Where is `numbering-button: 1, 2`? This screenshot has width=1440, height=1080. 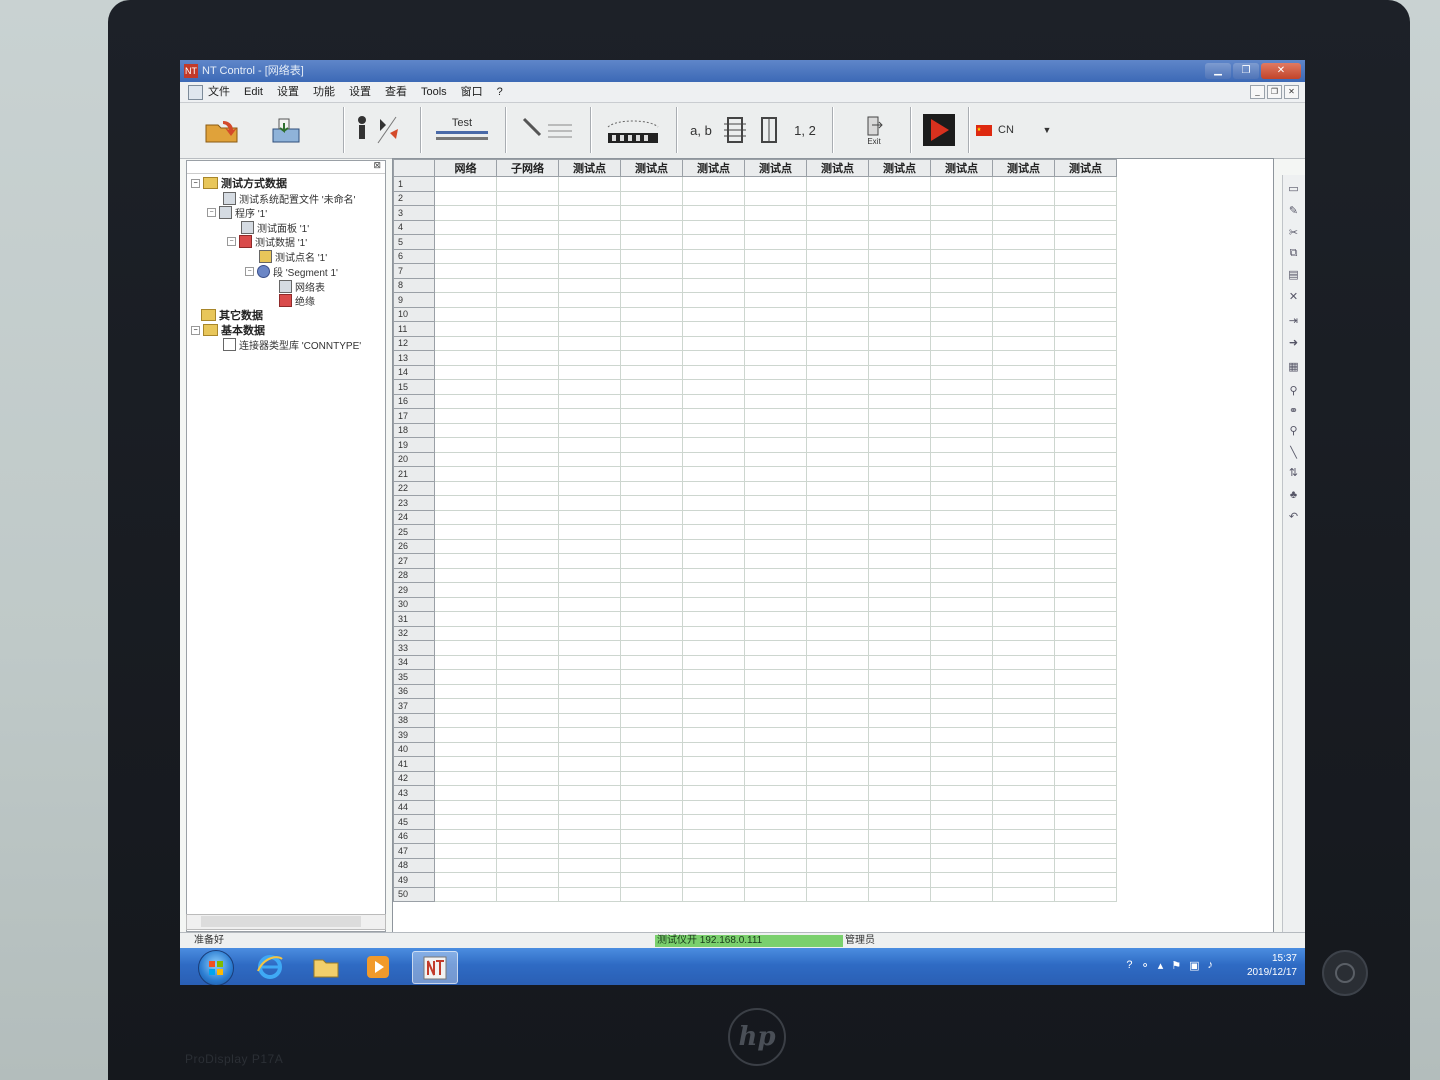 numbering-button: 1, 2 is located at coordinates (805, 130).